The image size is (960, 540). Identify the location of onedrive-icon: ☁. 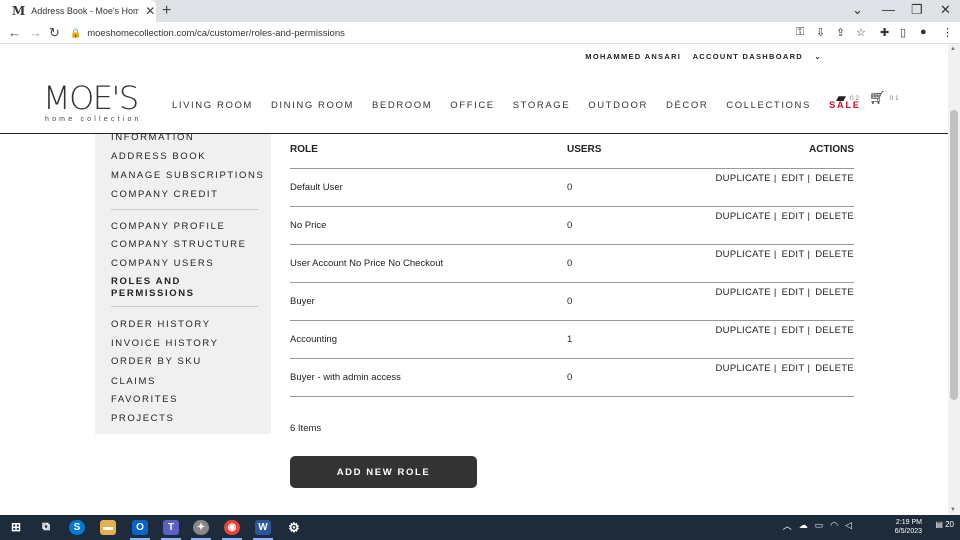
(803, 525).